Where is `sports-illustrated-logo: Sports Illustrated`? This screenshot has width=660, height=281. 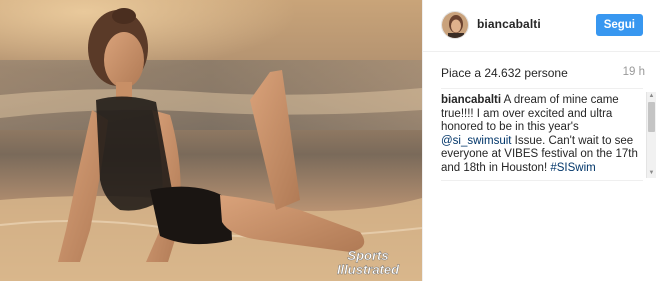 sports-illustrated-logo: Sports Illustrated is located at coordinates (368, 262).